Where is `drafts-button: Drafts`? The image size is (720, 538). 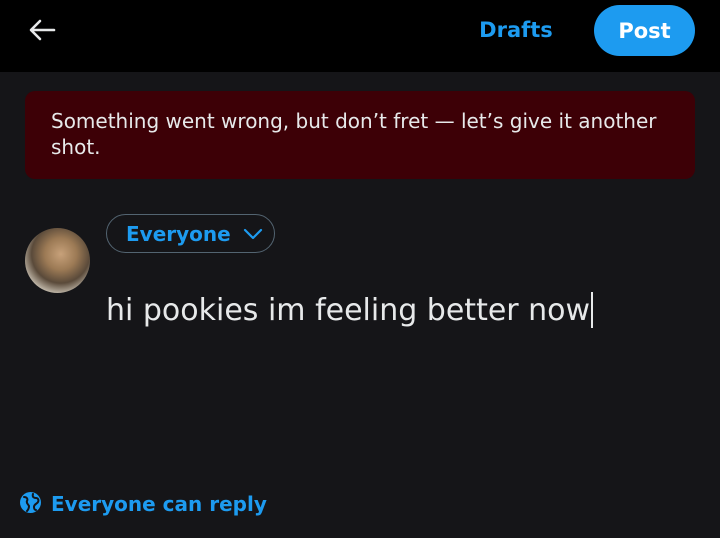 drafts-button: Drafts is located at coordinates (516, 30).